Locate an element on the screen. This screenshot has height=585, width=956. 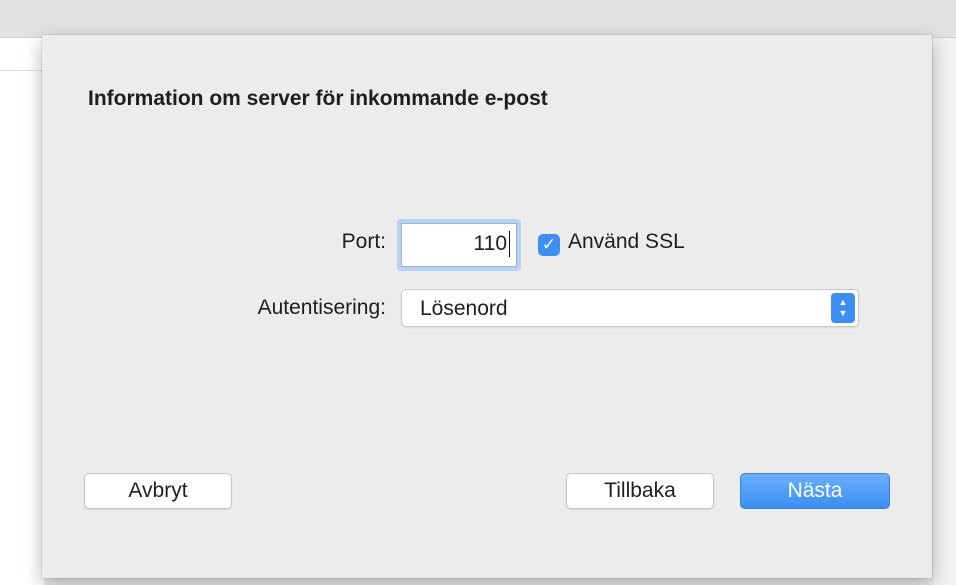
background-side-panel is located at coordinates (944, 311).